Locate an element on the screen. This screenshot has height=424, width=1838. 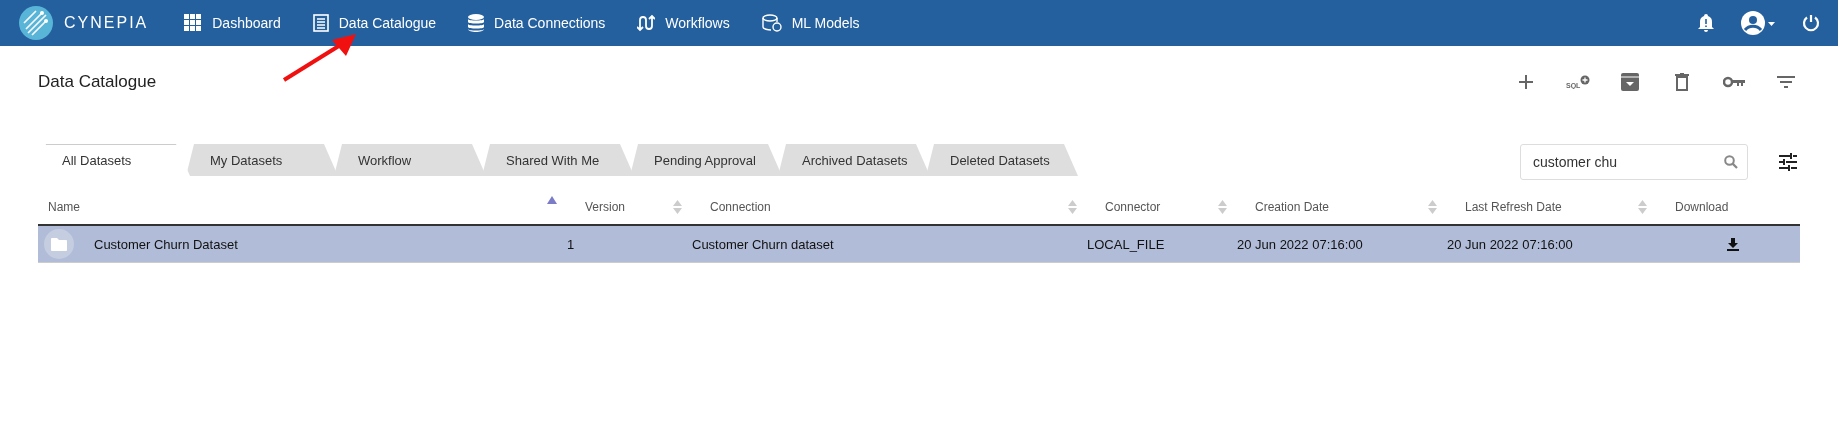
column-header: Connector is located at coordinates (1160, 207).